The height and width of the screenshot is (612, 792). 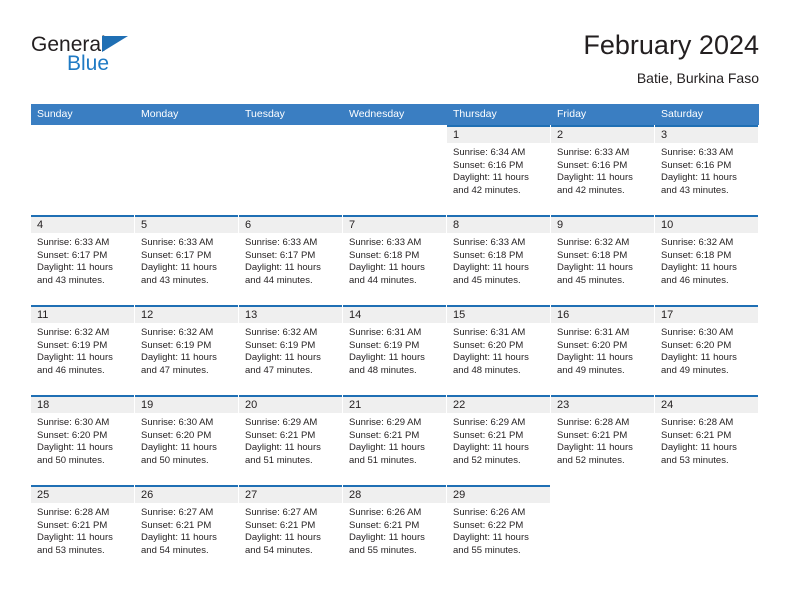 I want to click on sunset-text: Sunset: 6:17 PM, so click(x=280, y=255).